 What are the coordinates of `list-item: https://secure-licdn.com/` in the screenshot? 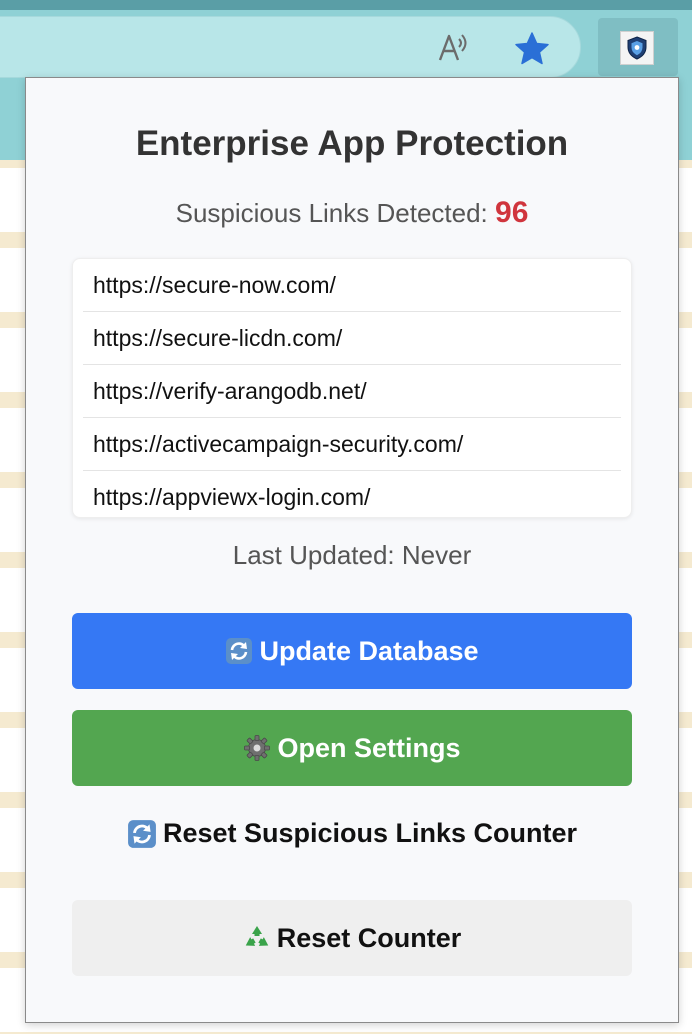 It's located at (352, 338).